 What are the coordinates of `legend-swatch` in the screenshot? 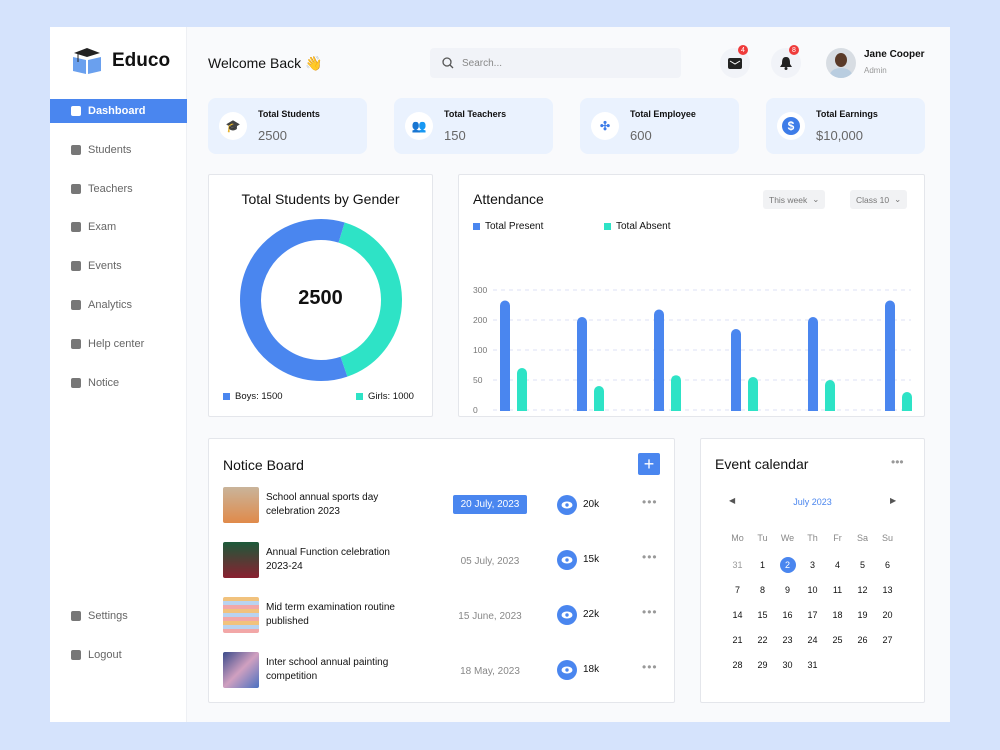 It's located at (226, 396).